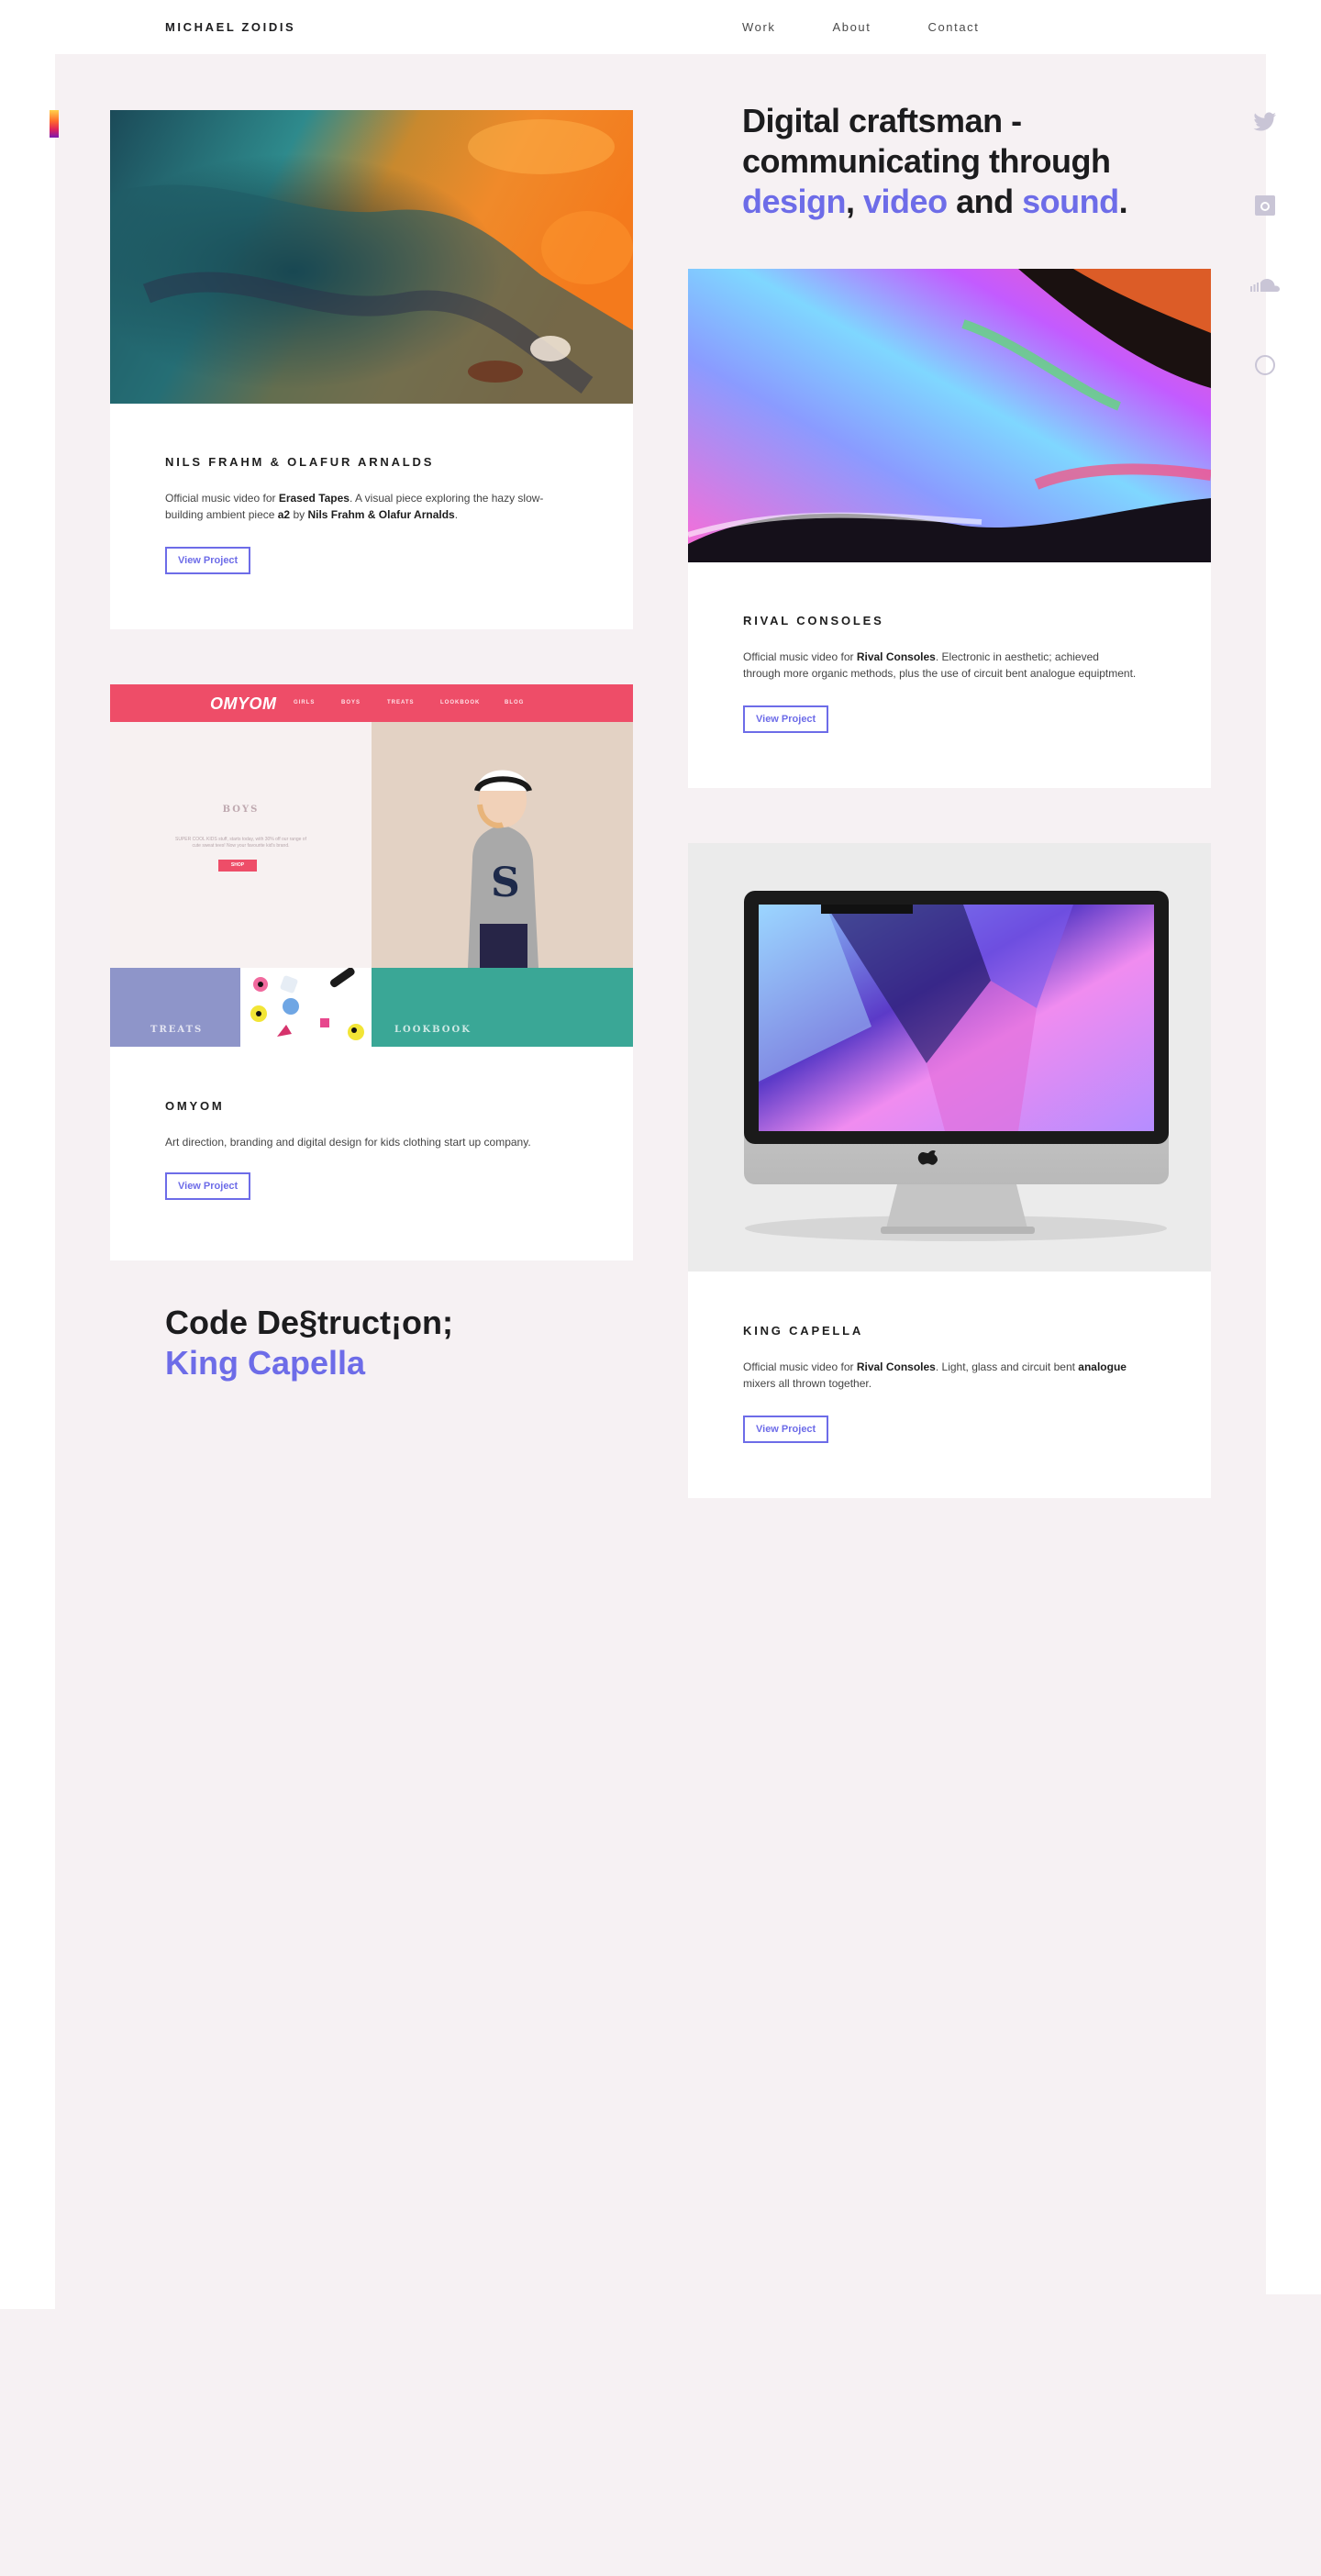 The image size is (1321, 2576). I want to click on intro-line-2: communicating through, so click(926, 161).